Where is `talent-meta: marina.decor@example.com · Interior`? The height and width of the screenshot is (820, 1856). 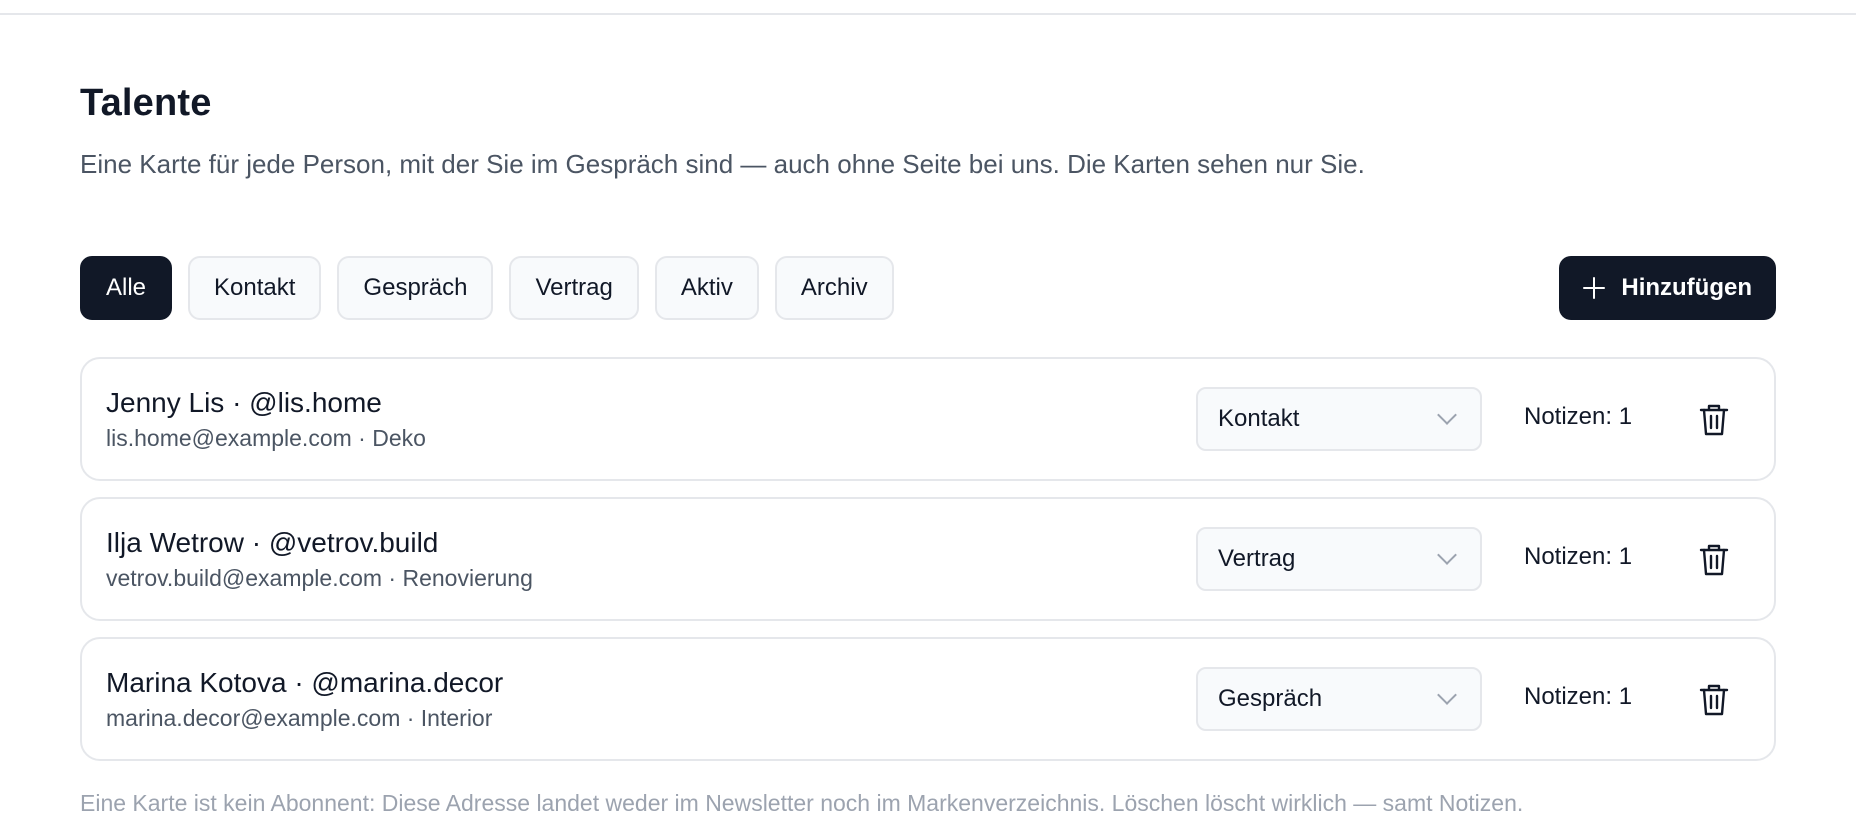 talent-meta: marina.decor@example.com · Interior is located at coordinates (299, 718).